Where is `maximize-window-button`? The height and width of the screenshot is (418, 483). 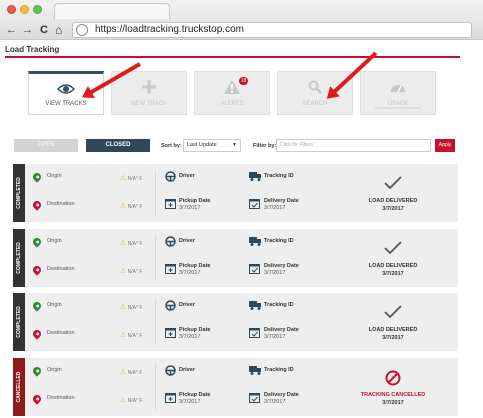
maximize-window-button is located at coordinates (37, 9).